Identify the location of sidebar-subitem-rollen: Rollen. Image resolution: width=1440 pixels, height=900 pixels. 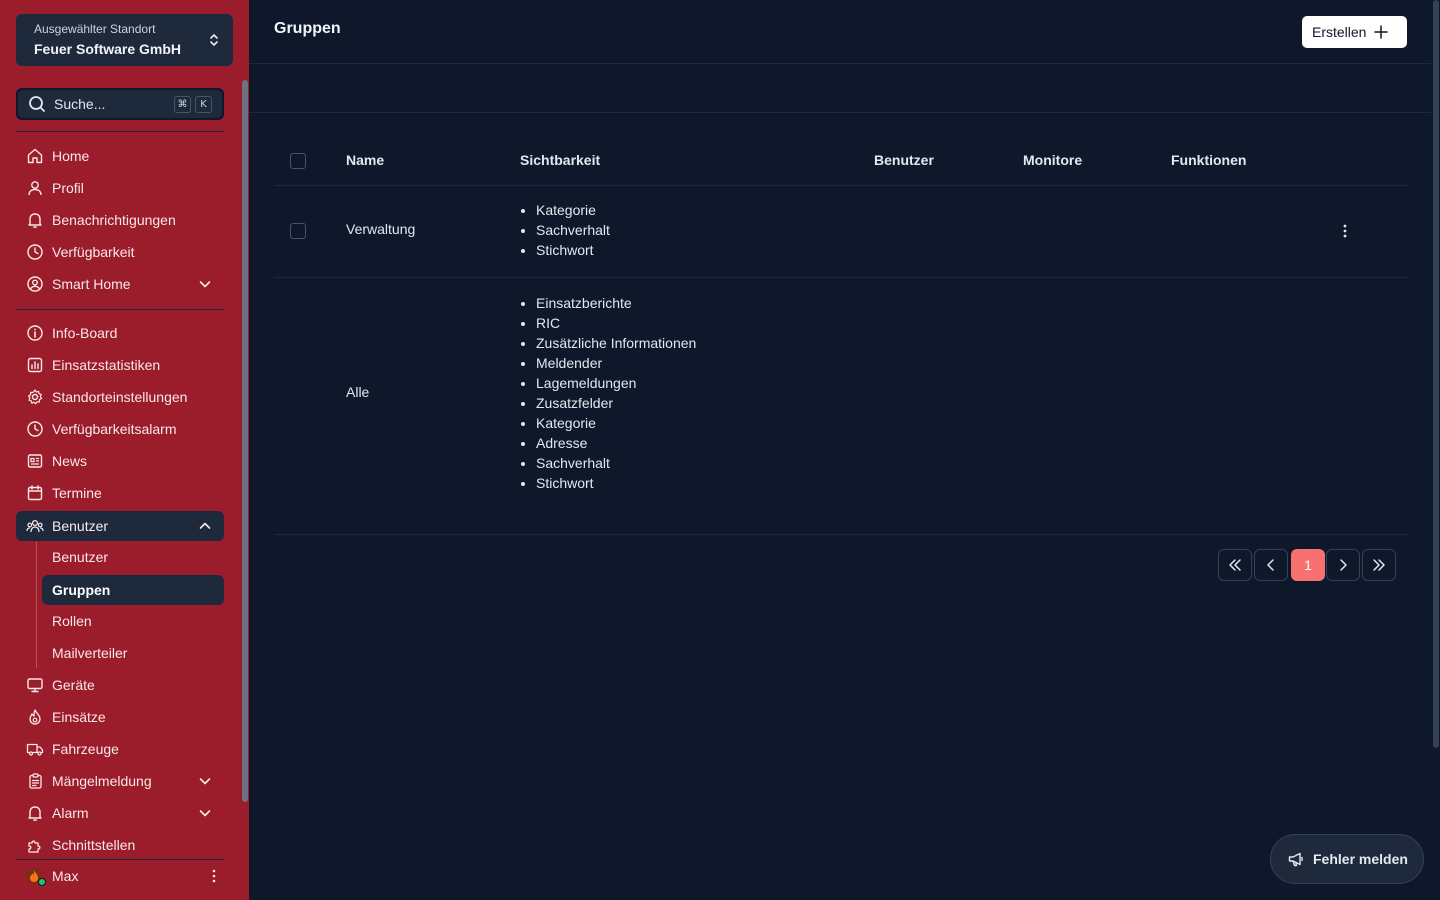
(133, 621).